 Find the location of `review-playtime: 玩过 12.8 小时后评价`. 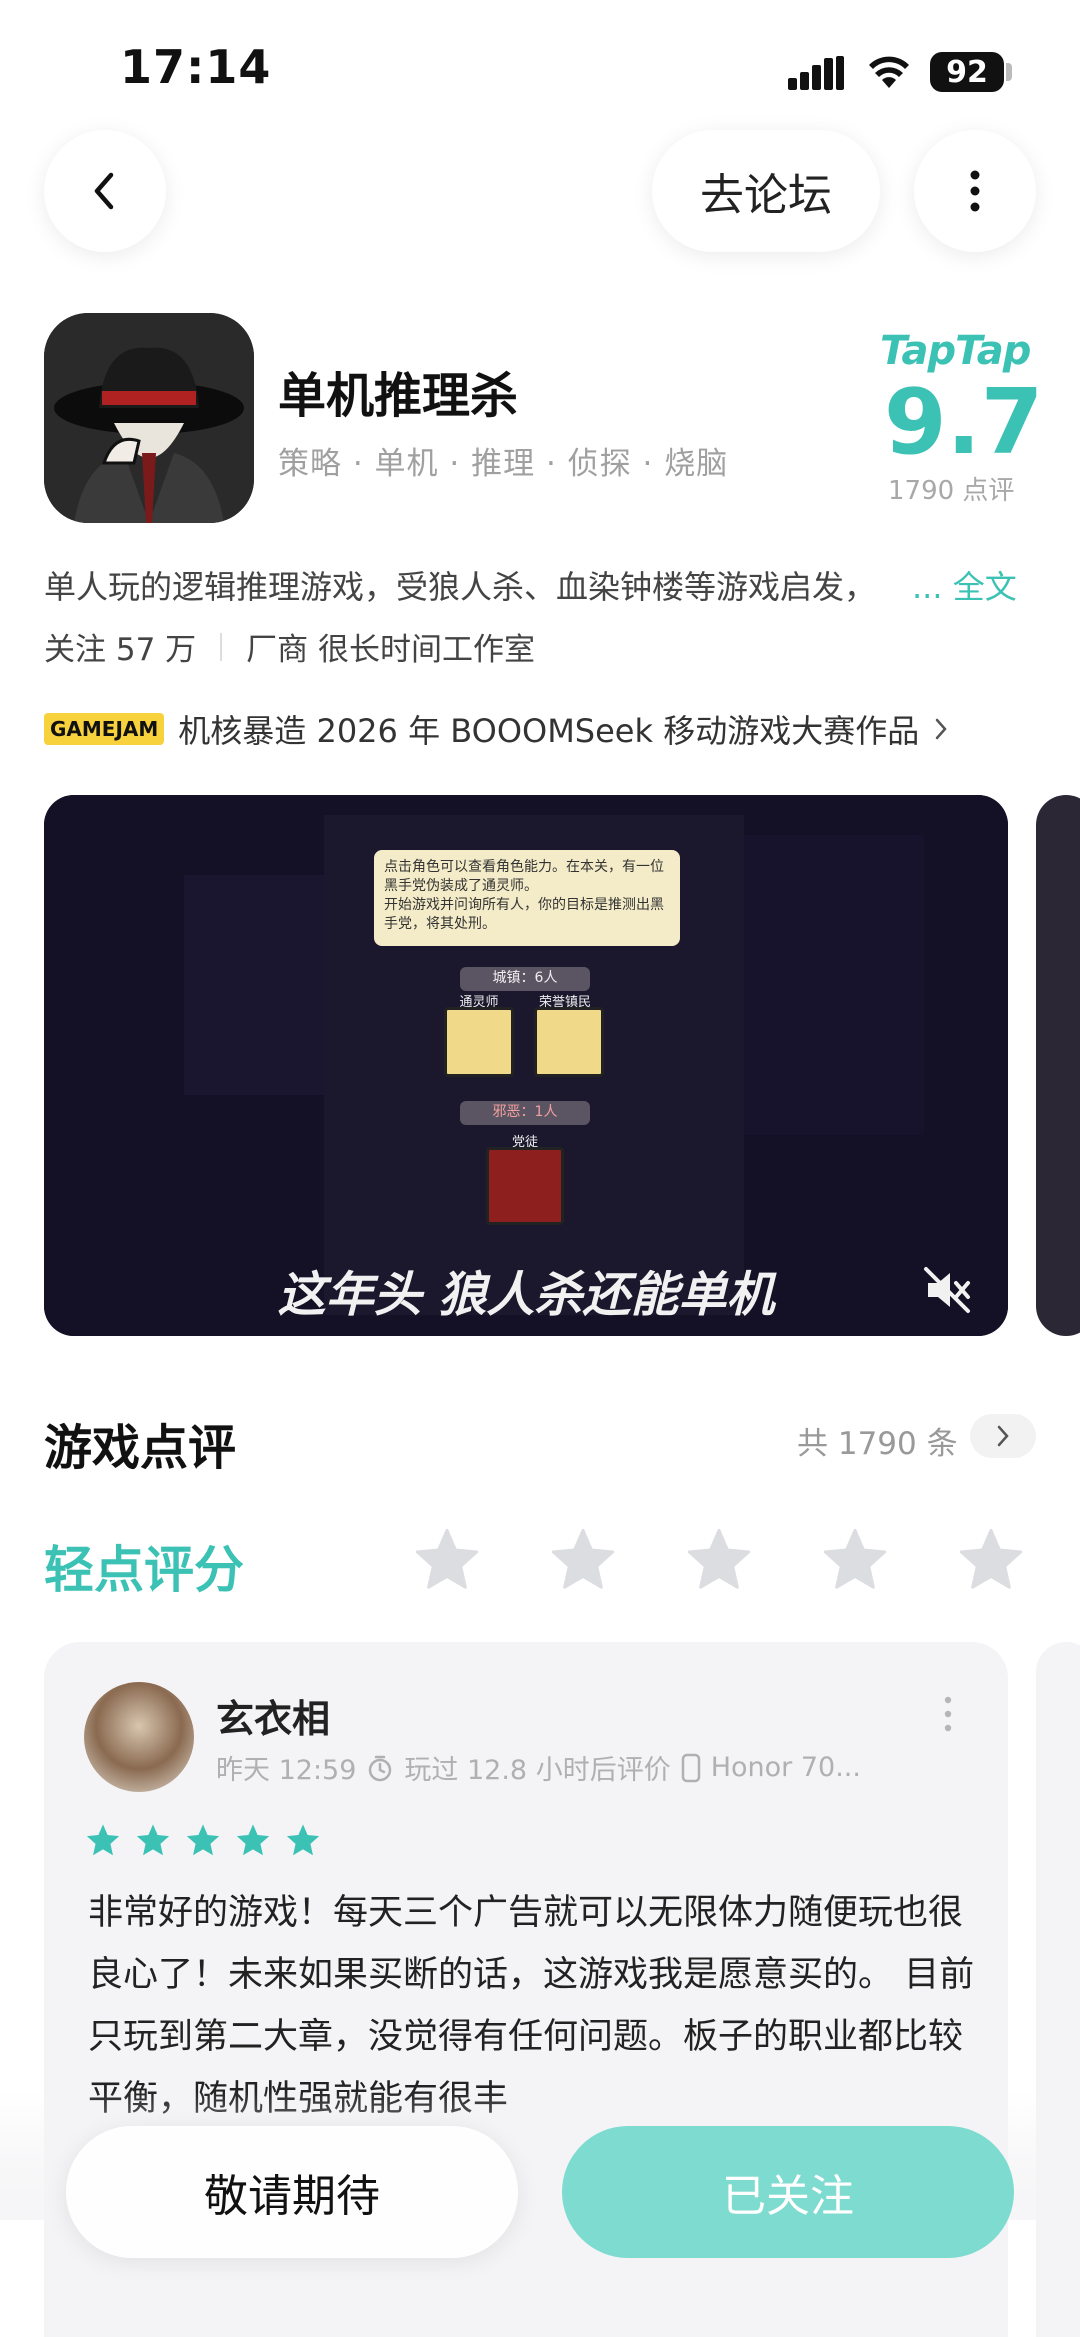

review-playtime: 玩过 12.8 小时后评价 is located at coordinates (537, 1770).